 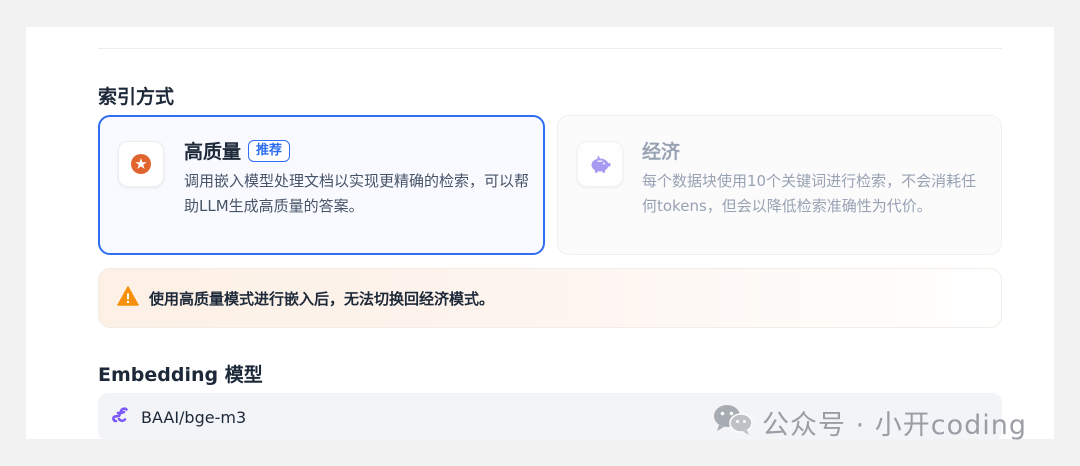 I want to click on index-method-label: 索引方式, so click(x=136, y=97).